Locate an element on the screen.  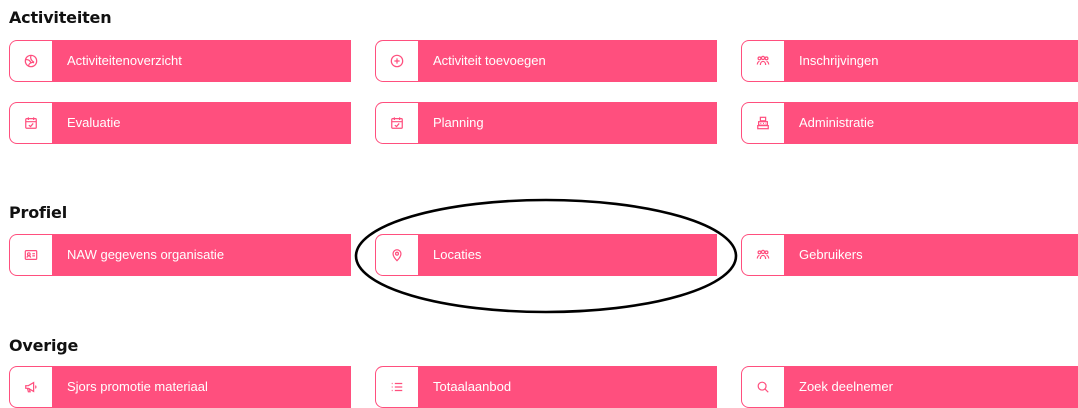
section-title-activiteiten: Activiteiten is located at coordinates (60, 17).